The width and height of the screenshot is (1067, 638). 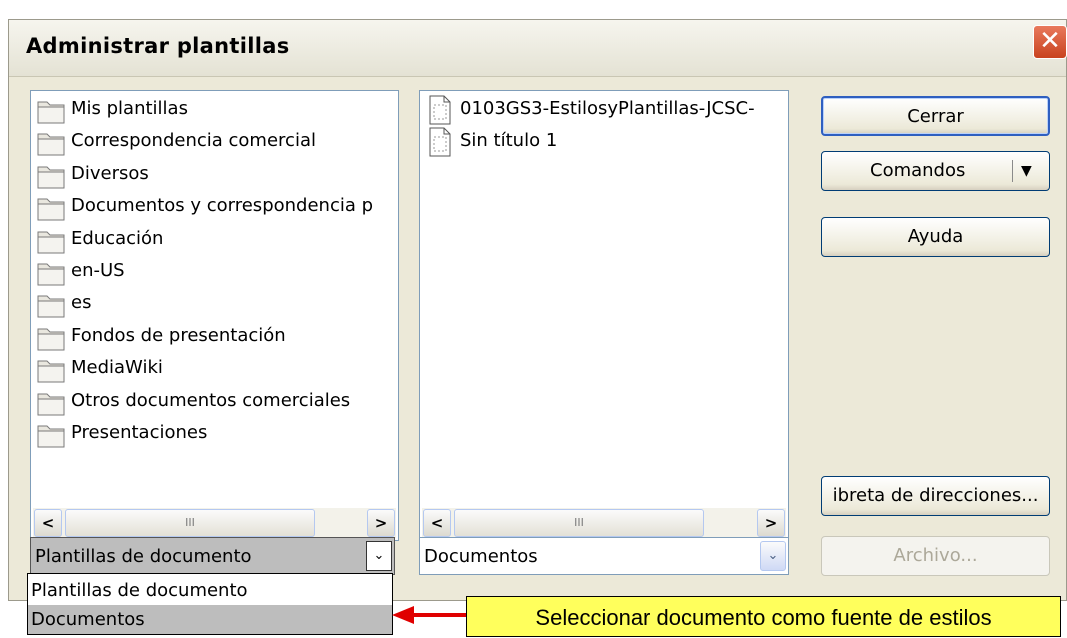 I want to click on category-type-dropdown: Plantillas de documento Documentos, so click(x=210, y=604).